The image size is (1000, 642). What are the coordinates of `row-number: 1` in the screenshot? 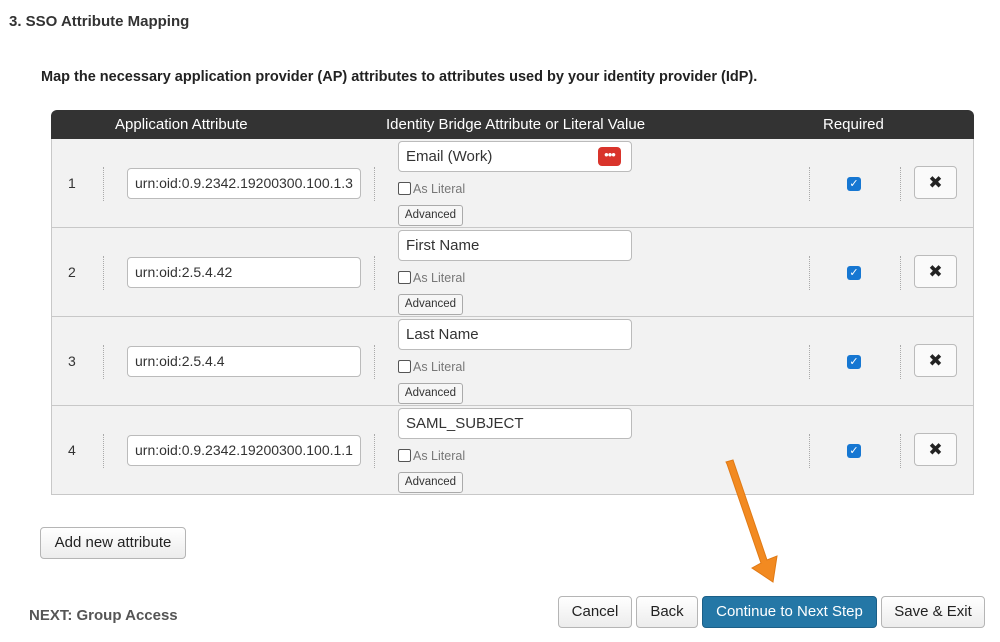 It's located at (72, 183).